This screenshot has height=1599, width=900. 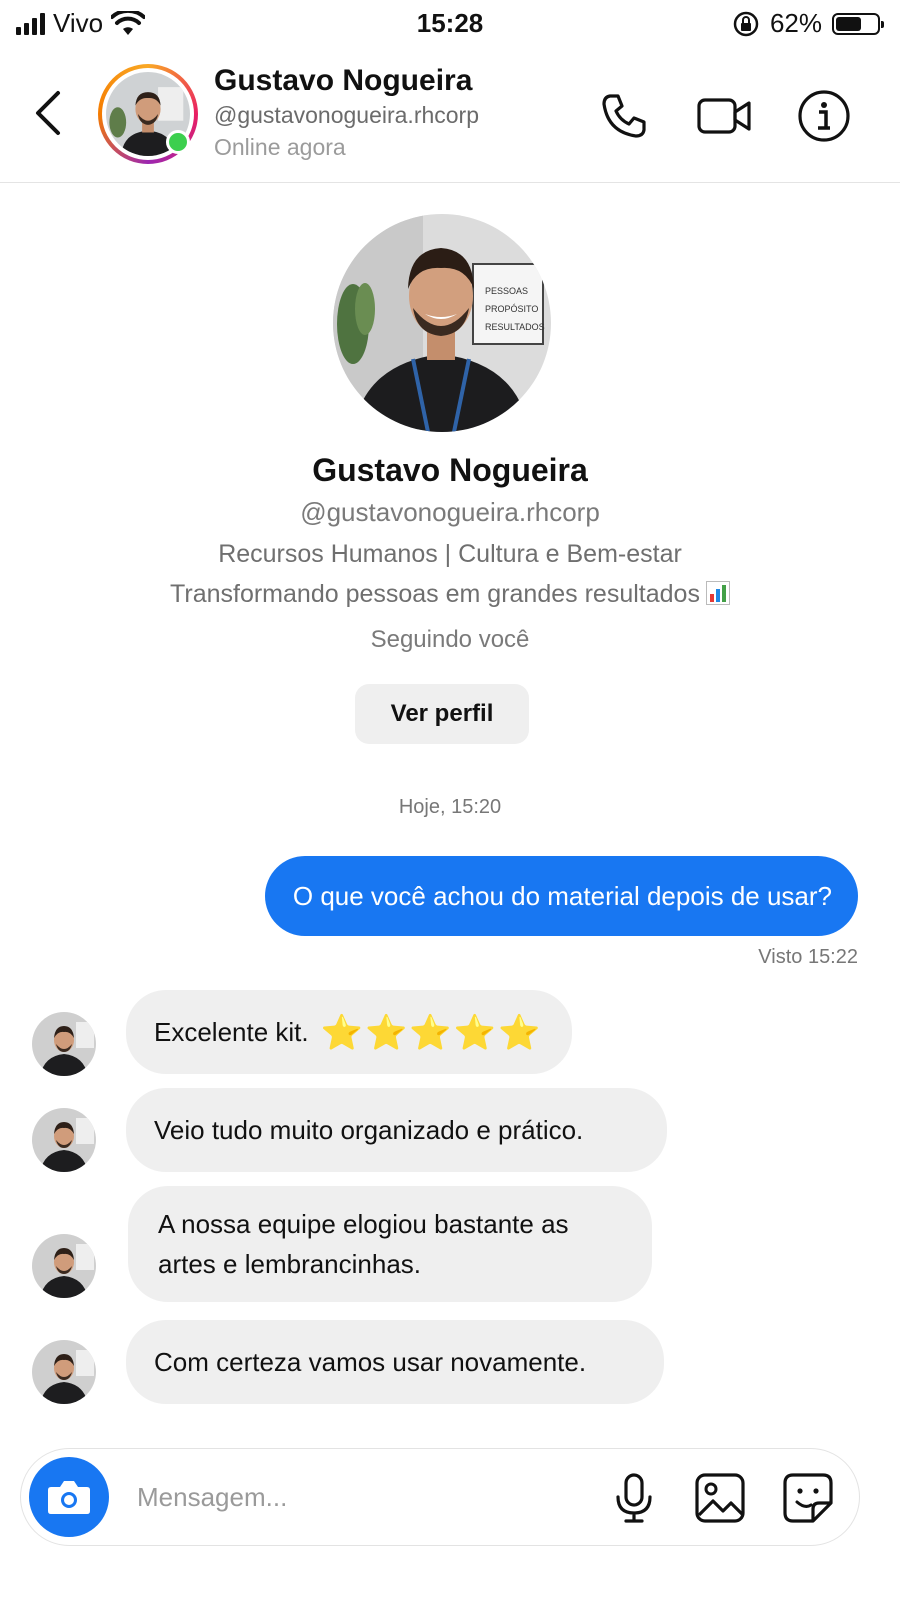 What do you see at coordinates (724, 116) in the screenshot?
I see `video-camera-icon` at bounding box center [724, 116].